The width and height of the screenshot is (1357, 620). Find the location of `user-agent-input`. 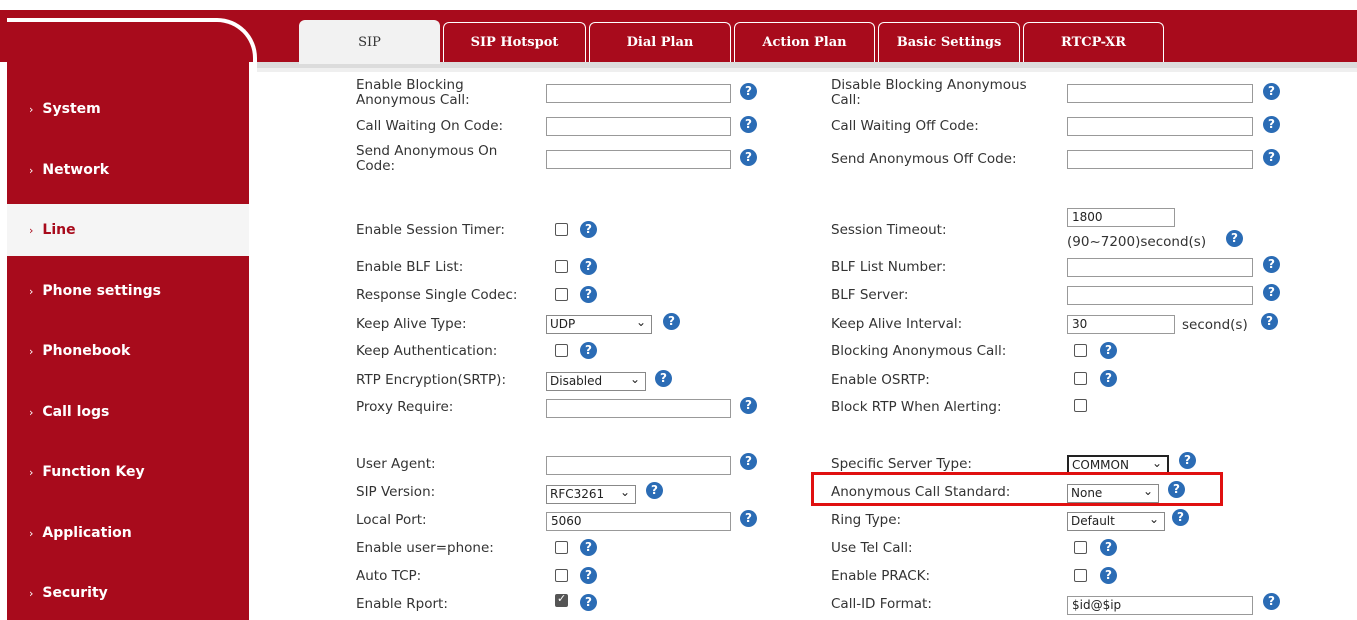

user-agent-input is located at coordinates (638, 465).